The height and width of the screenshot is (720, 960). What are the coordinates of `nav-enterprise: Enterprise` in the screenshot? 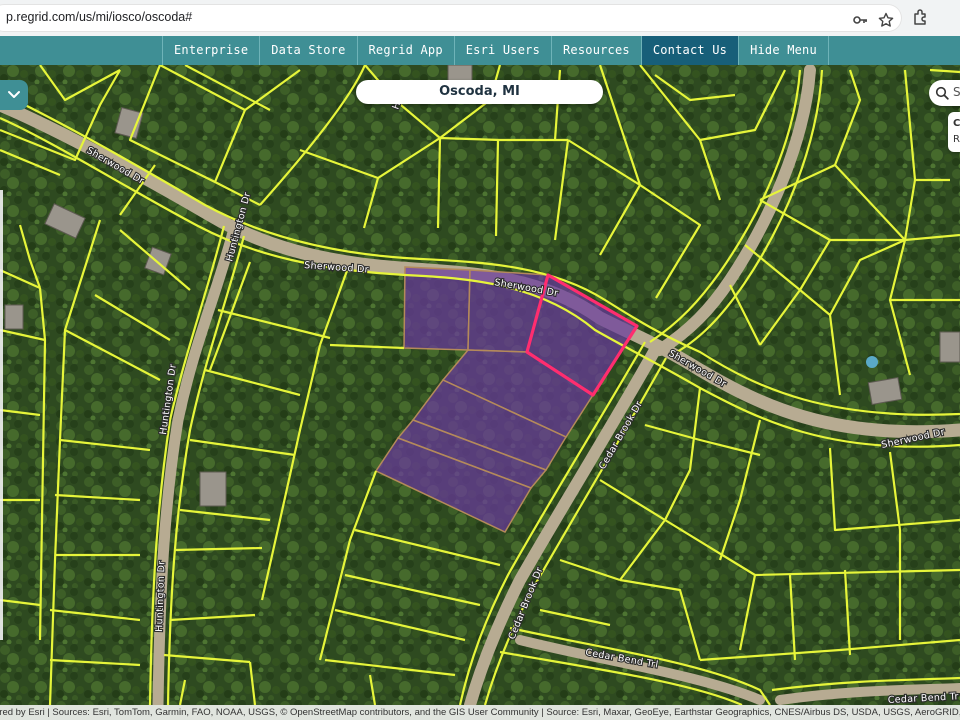 It's located at (210, 50).